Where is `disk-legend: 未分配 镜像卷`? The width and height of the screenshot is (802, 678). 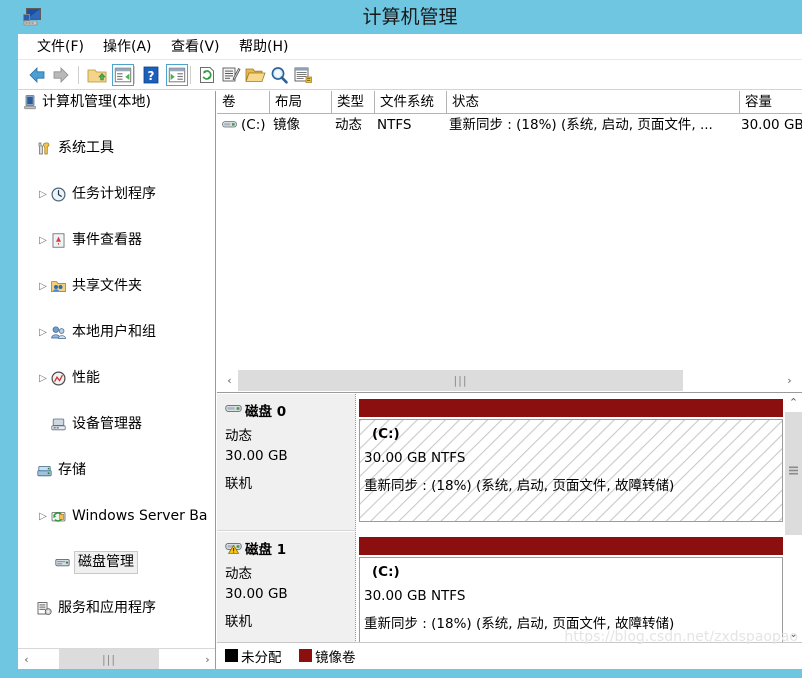
disk-legend: 未分配 镜像卷 is located at coordinates (509, 655).